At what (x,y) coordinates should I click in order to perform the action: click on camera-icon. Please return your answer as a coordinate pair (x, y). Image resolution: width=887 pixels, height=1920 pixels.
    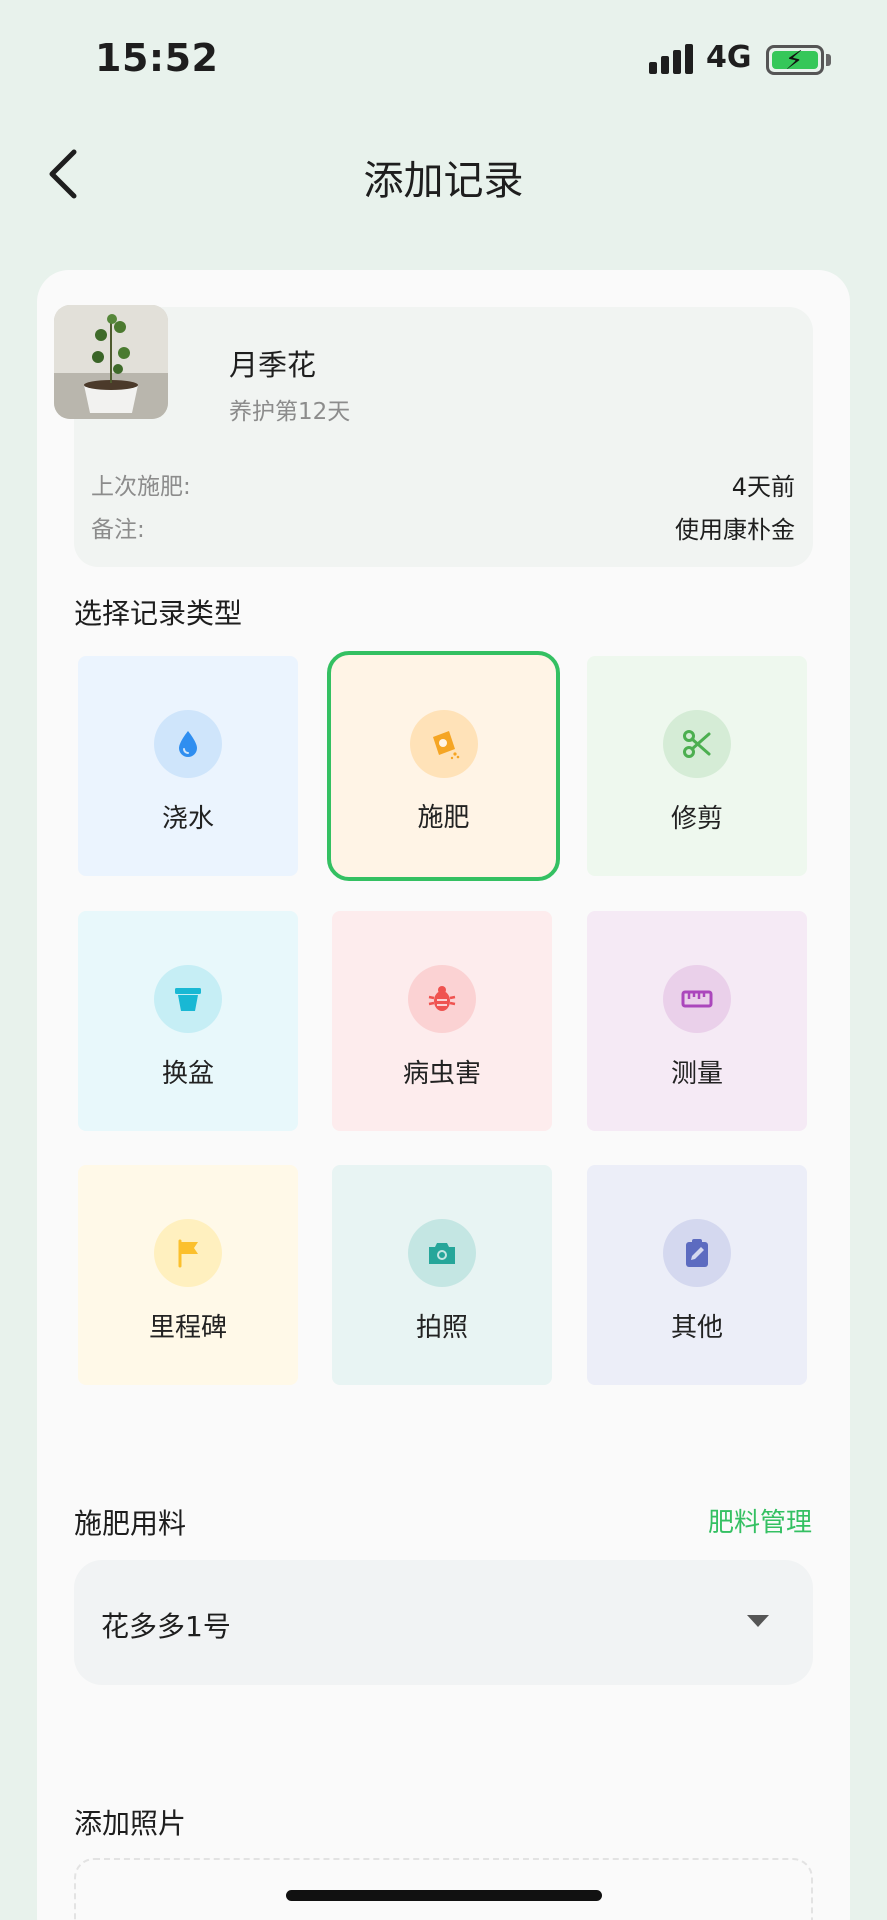
    Looking at the image, I should click on (442, 1253).